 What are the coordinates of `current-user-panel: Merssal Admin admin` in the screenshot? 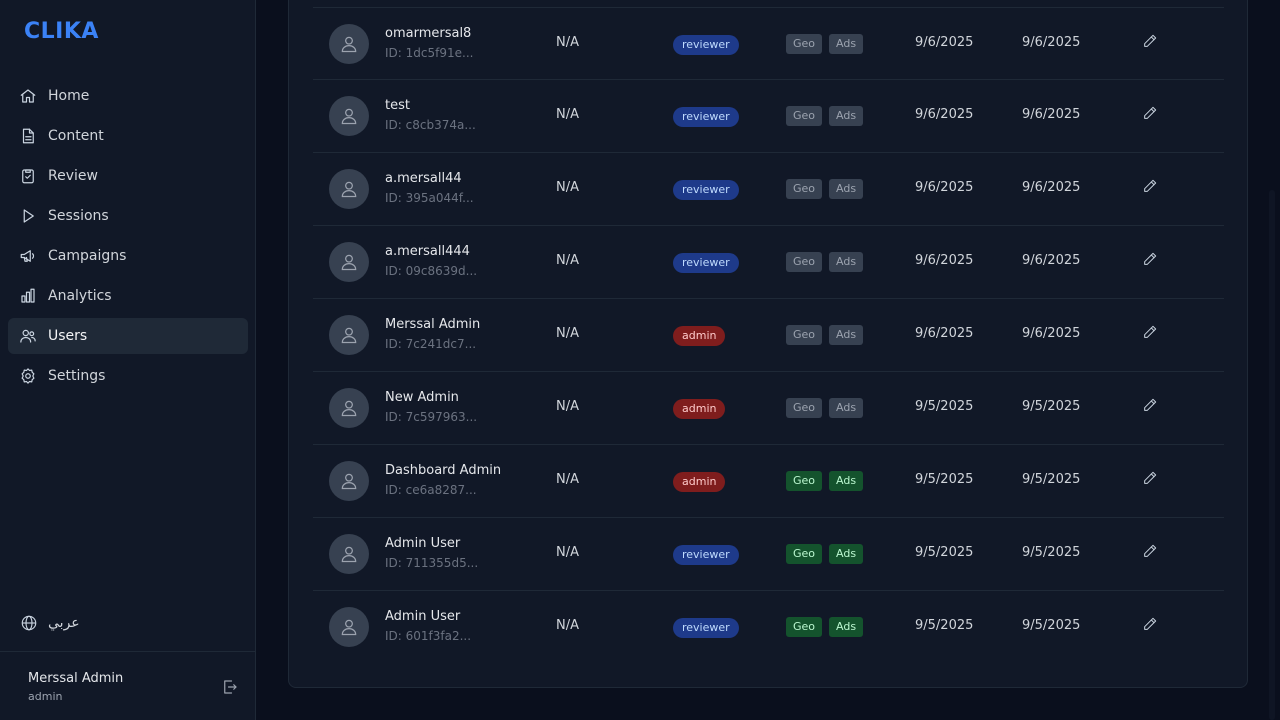 It's located at (128, 685).